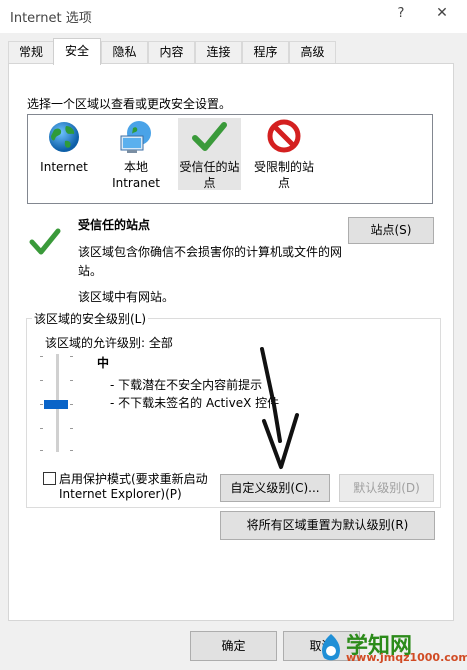  Describe the element at coordinates (284, 154) in the screenshot. I see `zone-restricted-sites: 受限制的站 点` at that location.